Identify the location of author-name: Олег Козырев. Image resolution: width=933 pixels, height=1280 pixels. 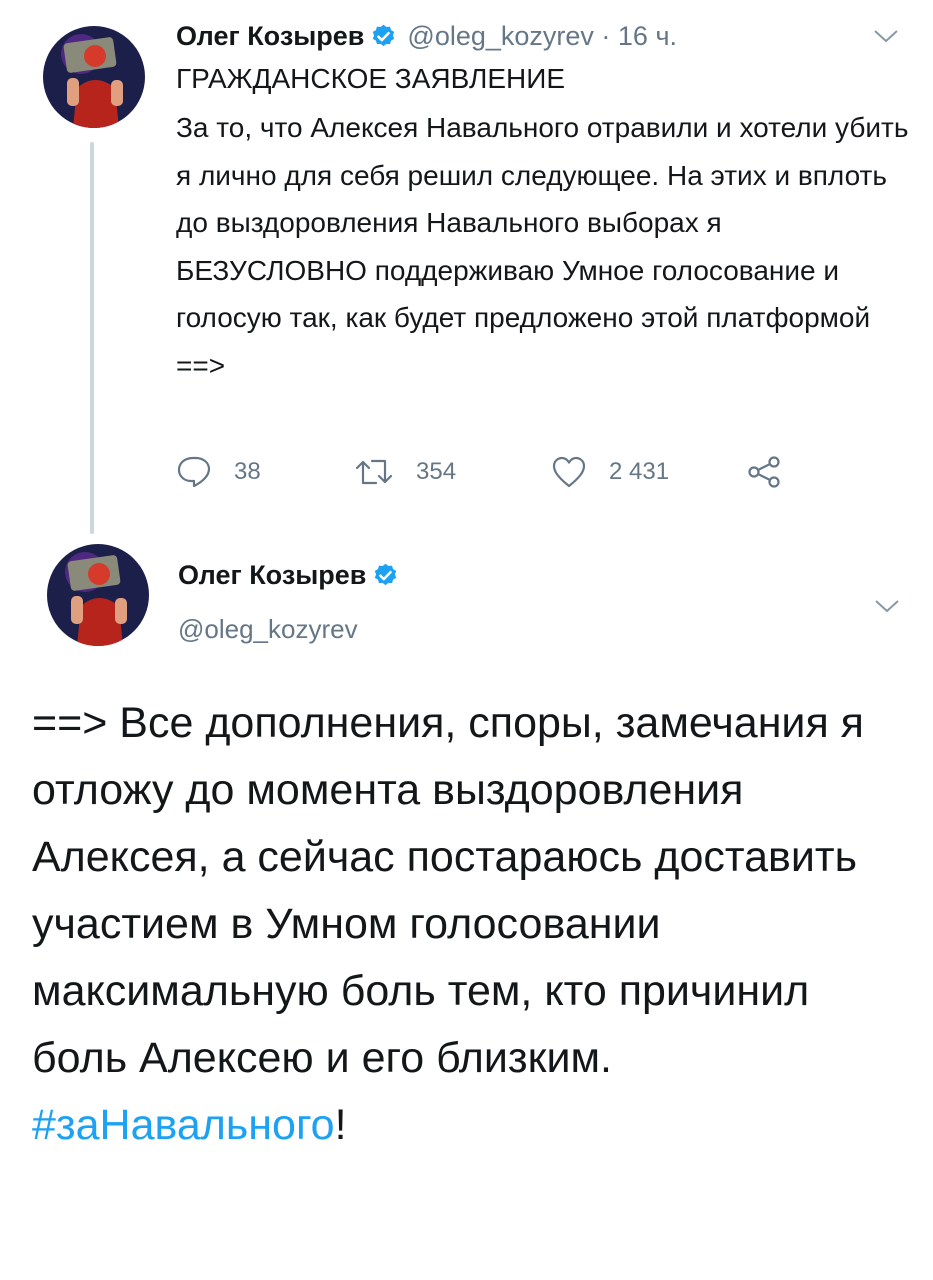
(270, 36).